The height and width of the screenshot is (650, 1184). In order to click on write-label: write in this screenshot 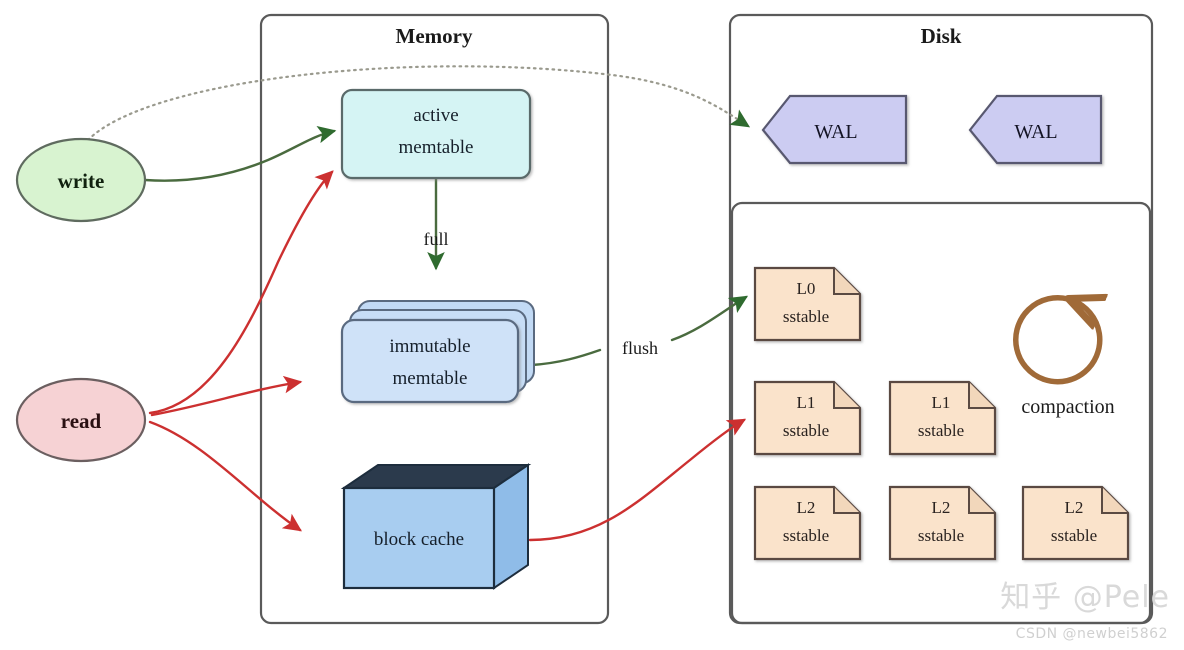, I will do `click(81, 181)`.